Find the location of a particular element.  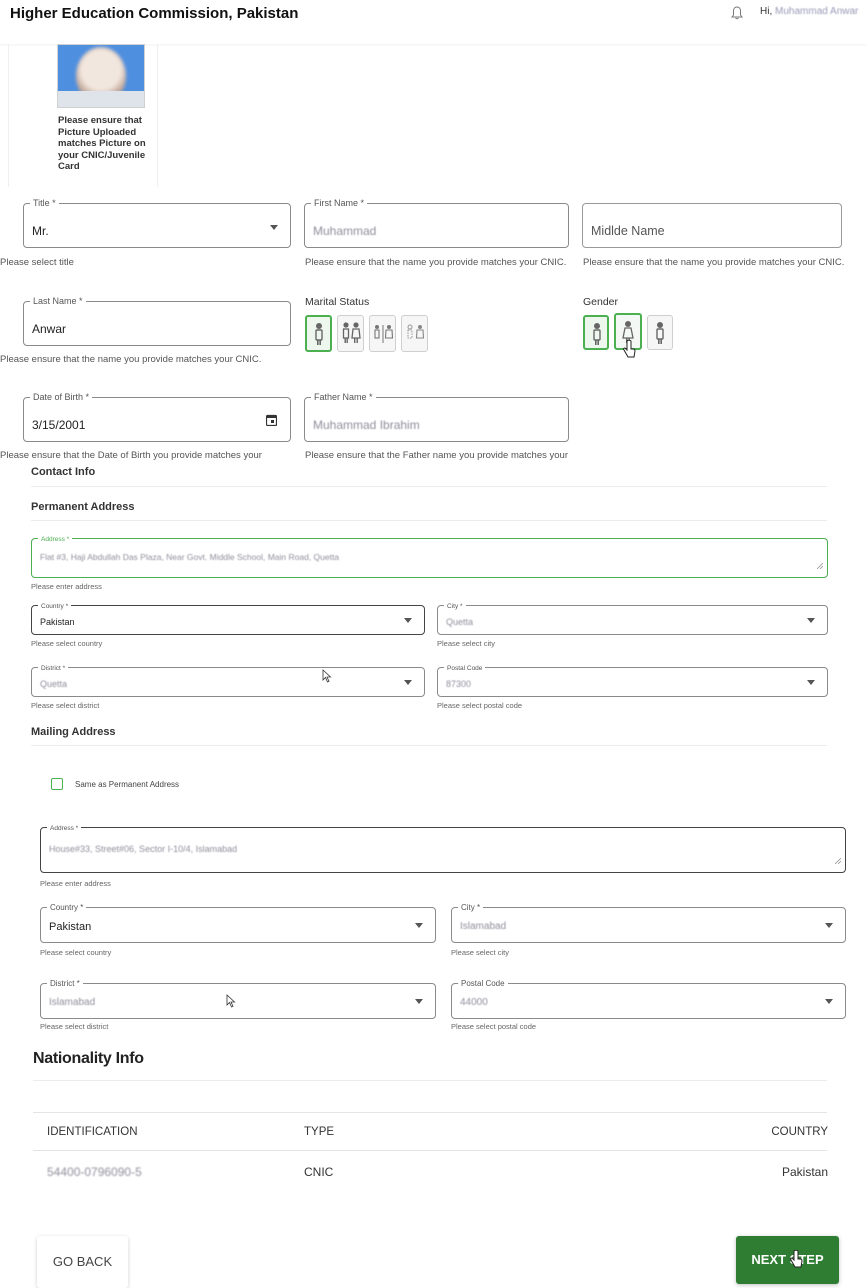

permanent-city-select: City * Quetta is located at coordinates (632, 618).